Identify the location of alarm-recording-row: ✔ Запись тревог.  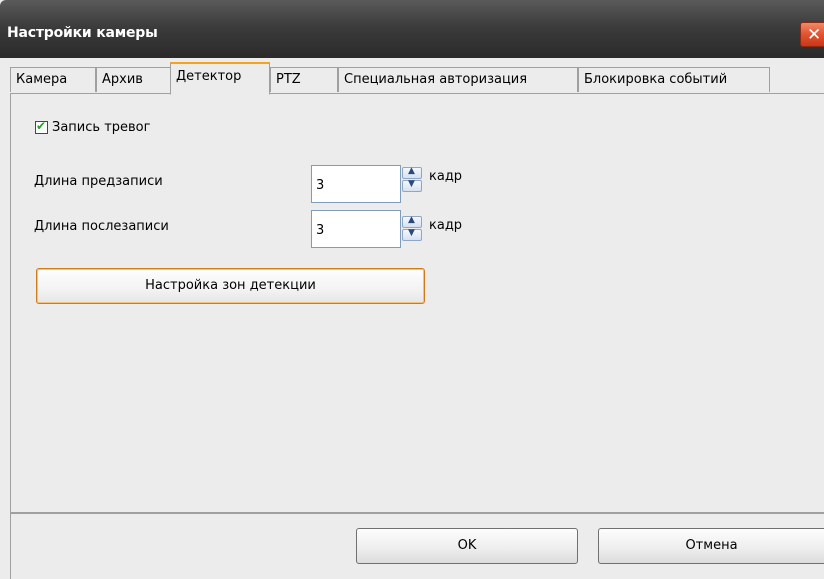
(92, 127).